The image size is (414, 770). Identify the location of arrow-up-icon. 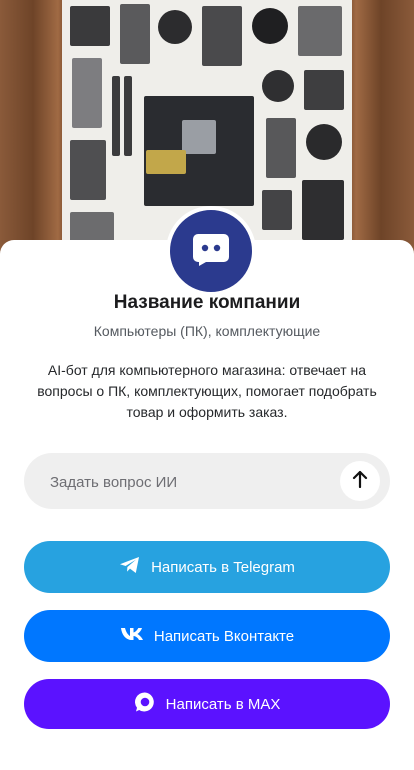
(360, 481).